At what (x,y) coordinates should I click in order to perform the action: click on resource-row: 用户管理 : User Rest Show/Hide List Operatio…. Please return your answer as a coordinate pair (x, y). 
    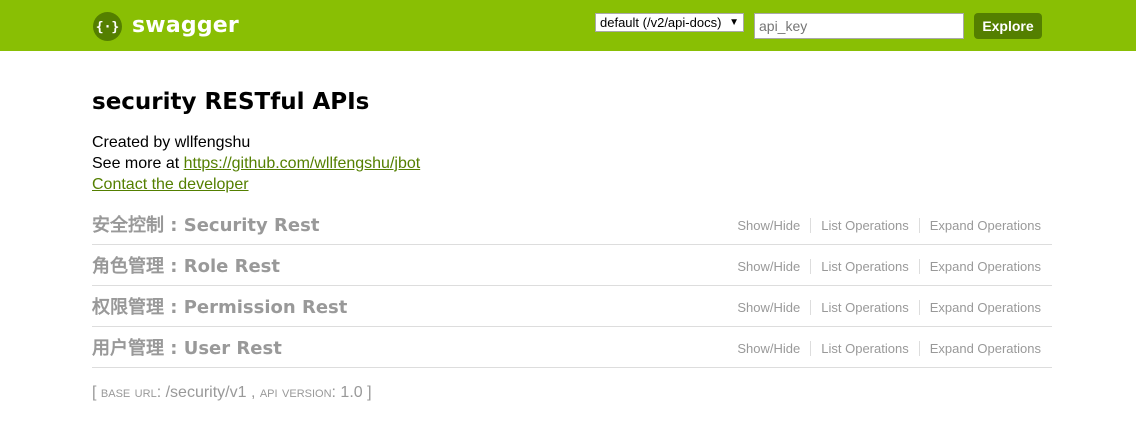
    Looking at the image, I should click on (572, 347).